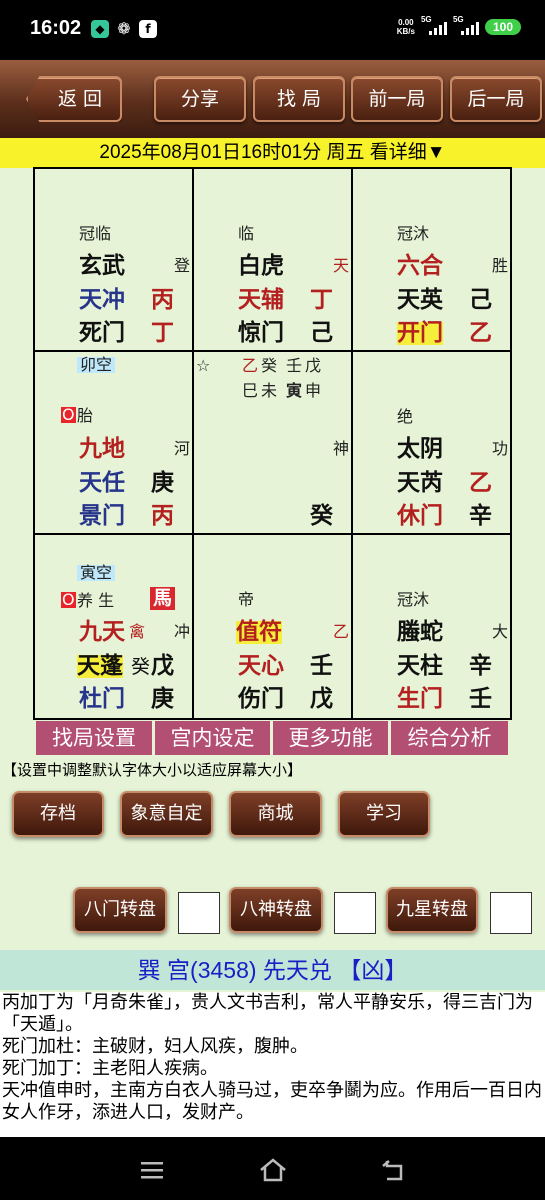  I want to click on palace-cell-8: 帝 值符 乙 天心 壬 伤门 戊, so click(273, 627).